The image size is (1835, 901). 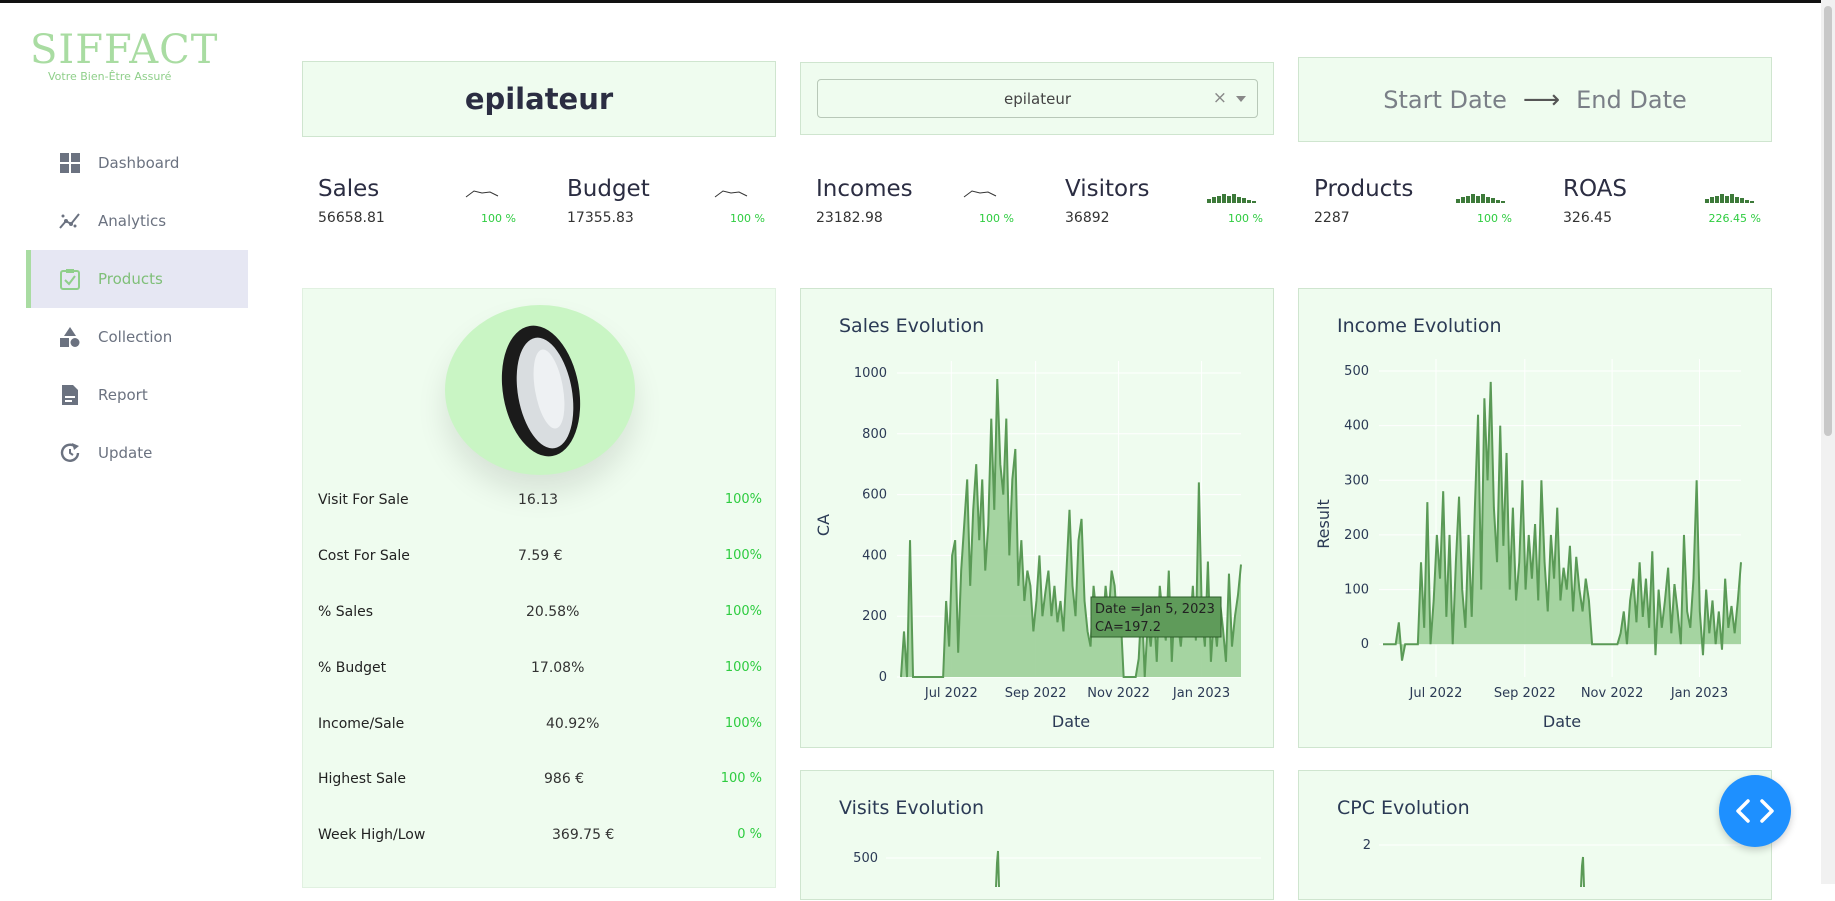 I want to click on y-axis-label: Result, so click(x=1323, y=523).